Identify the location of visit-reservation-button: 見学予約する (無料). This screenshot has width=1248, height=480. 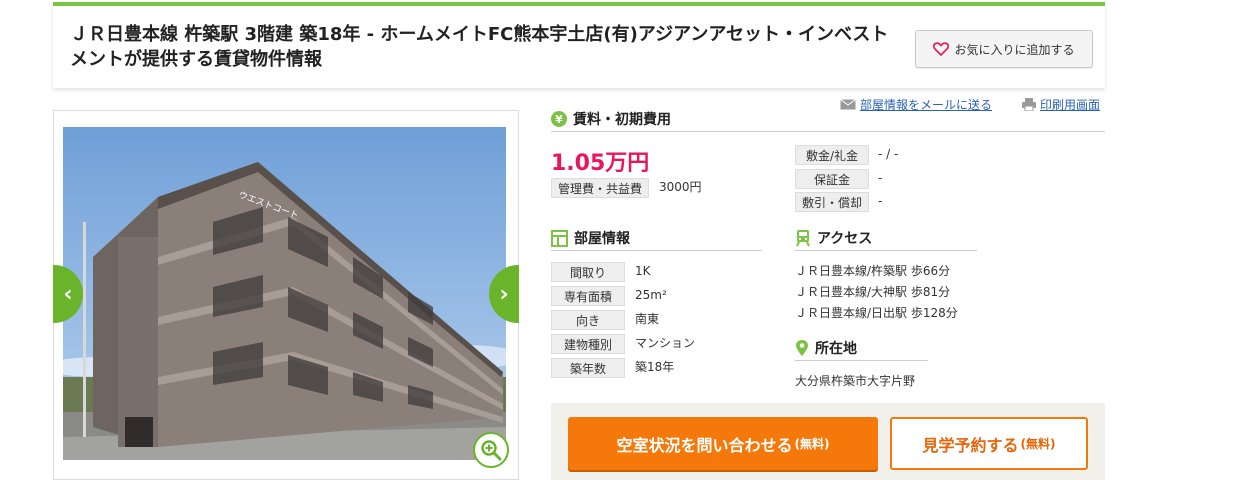
(989, 443).